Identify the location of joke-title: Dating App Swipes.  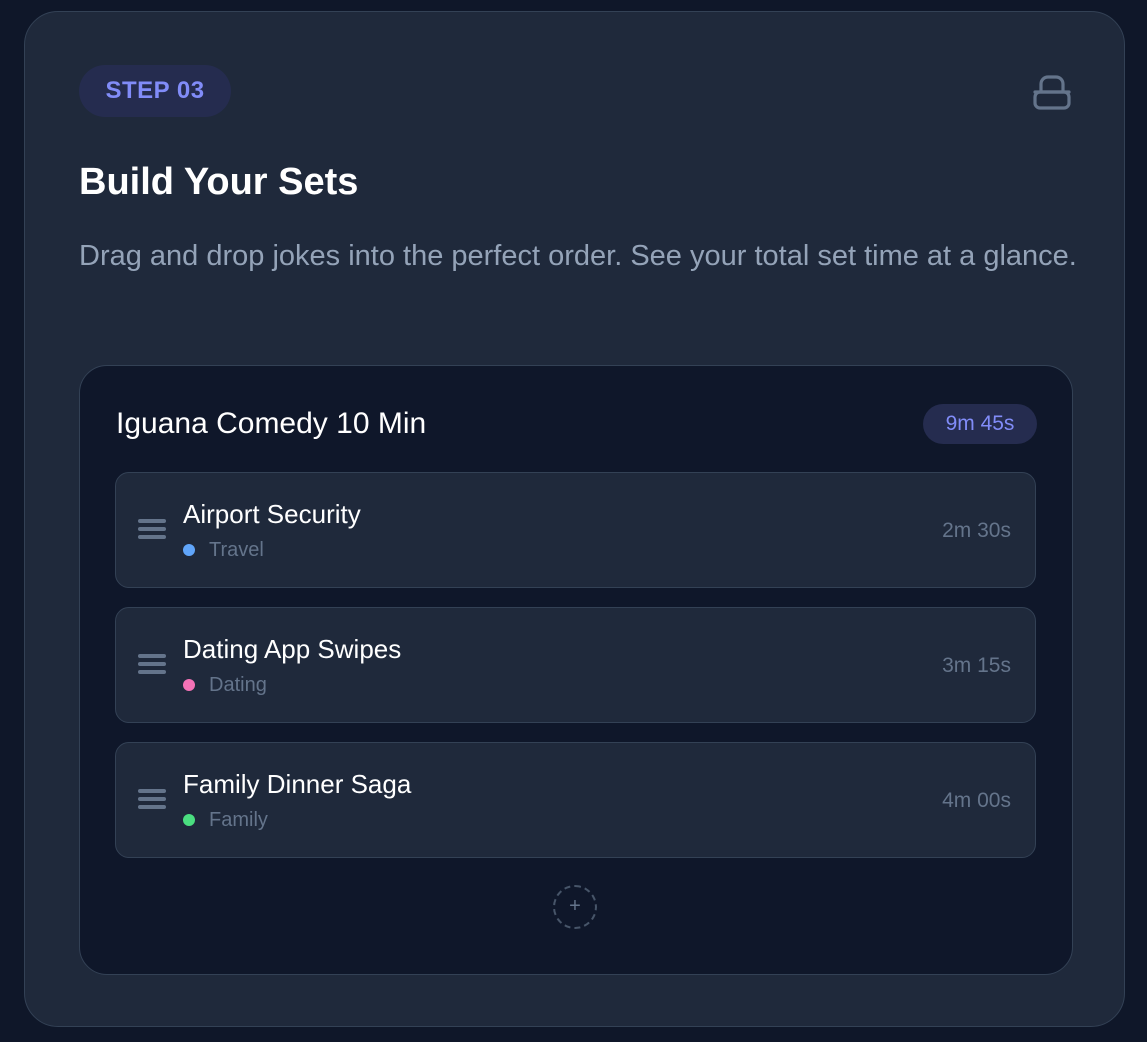
(292, 649).